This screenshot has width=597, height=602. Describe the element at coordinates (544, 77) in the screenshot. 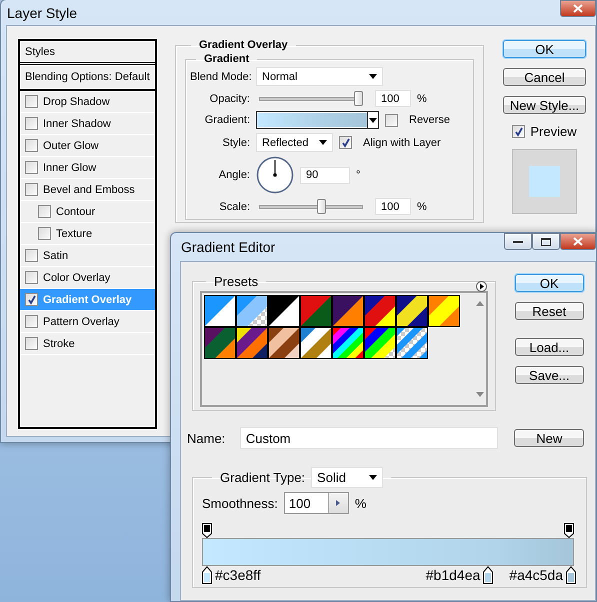

I see `button: Cancel` at that location.